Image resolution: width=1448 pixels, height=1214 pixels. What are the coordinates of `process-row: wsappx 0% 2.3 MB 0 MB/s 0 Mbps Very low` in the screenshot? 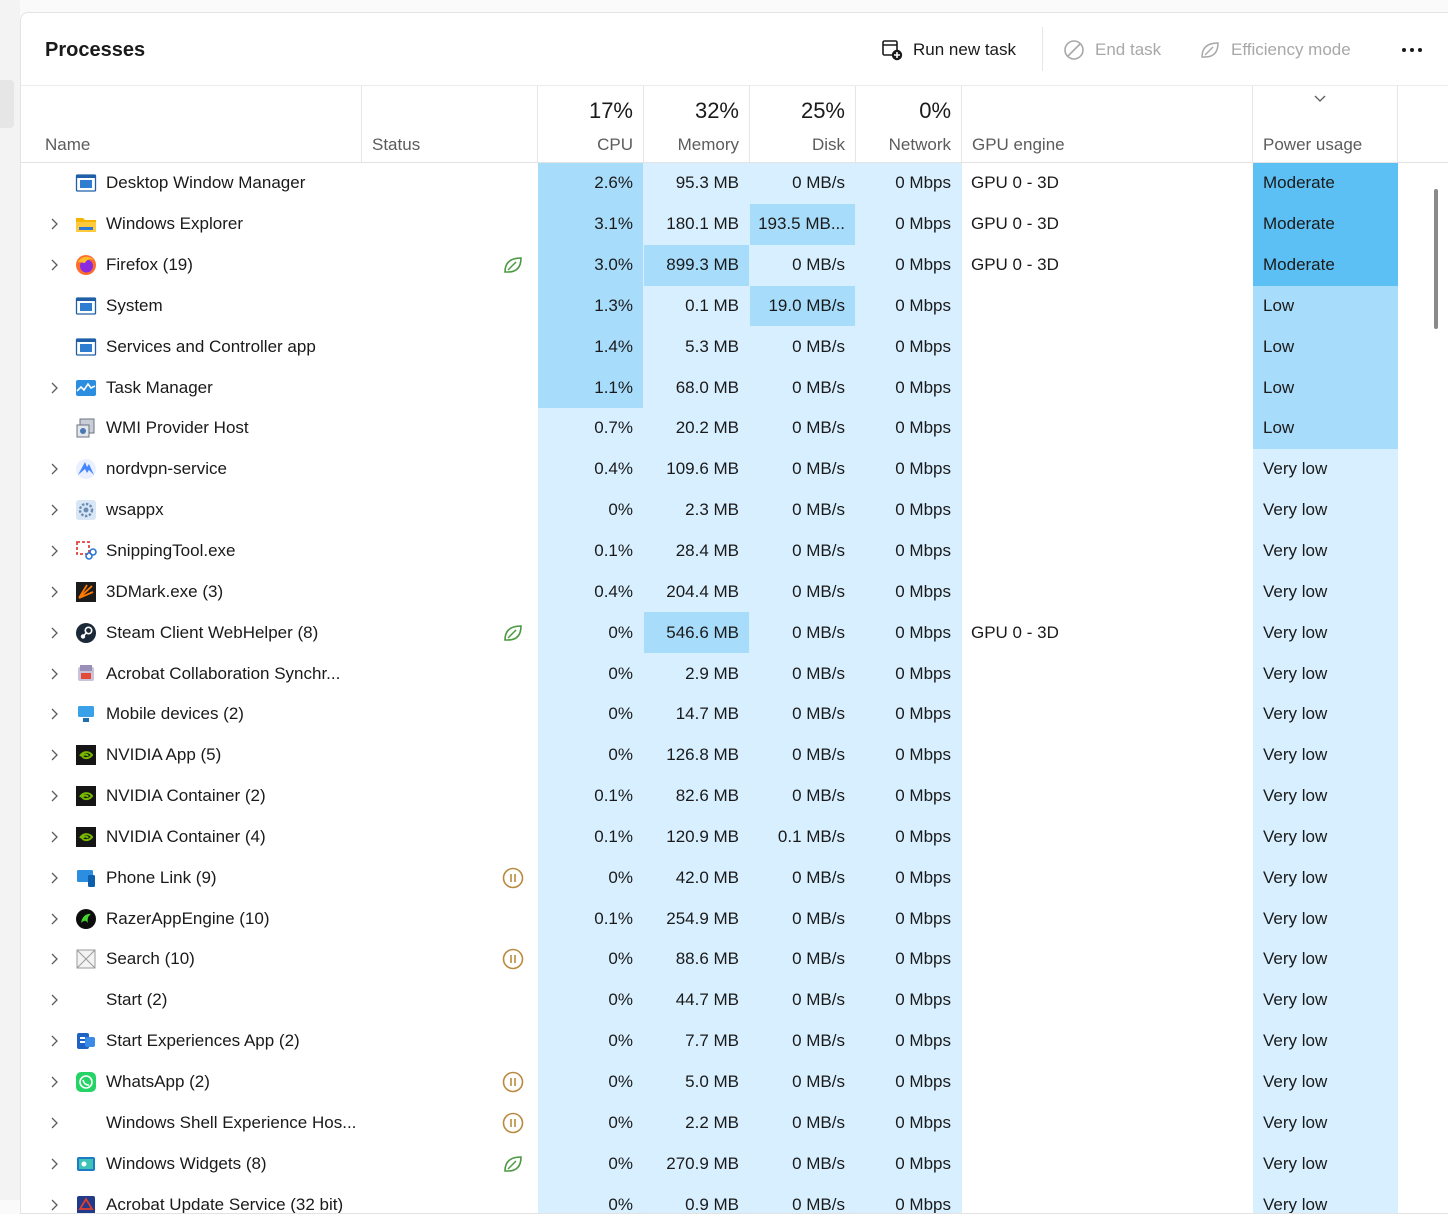 It's located at (734, 510).